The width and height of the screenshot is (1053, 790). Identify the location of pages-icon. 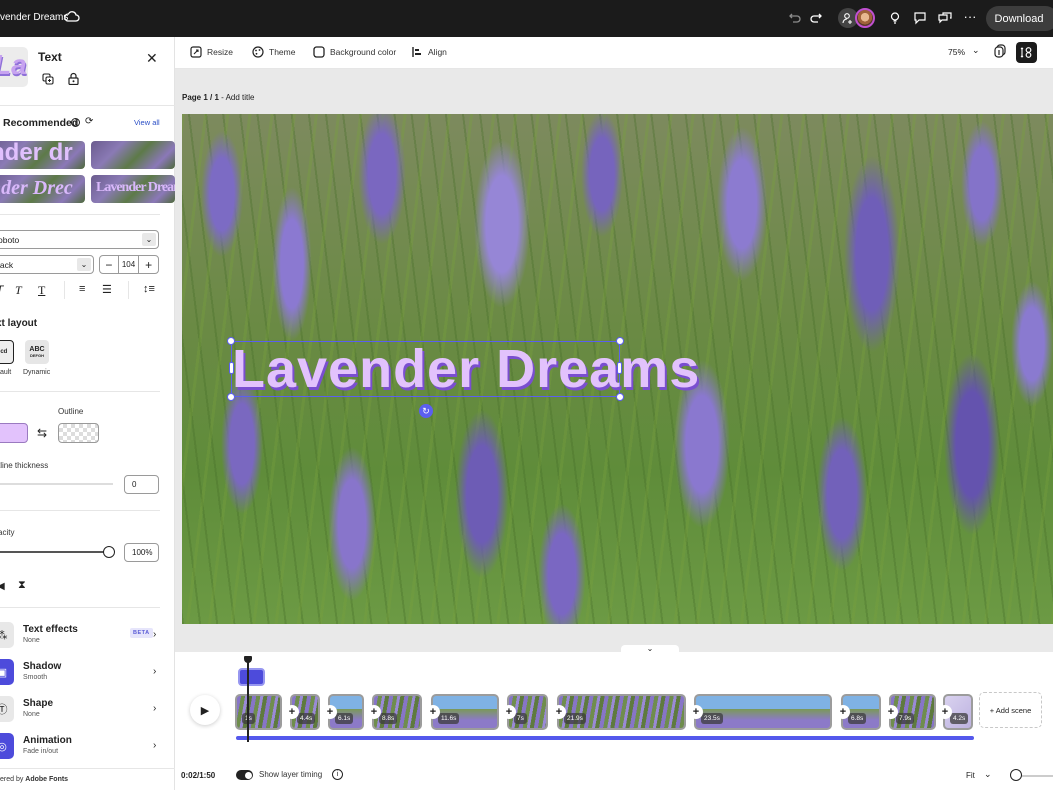
(1002, 53).